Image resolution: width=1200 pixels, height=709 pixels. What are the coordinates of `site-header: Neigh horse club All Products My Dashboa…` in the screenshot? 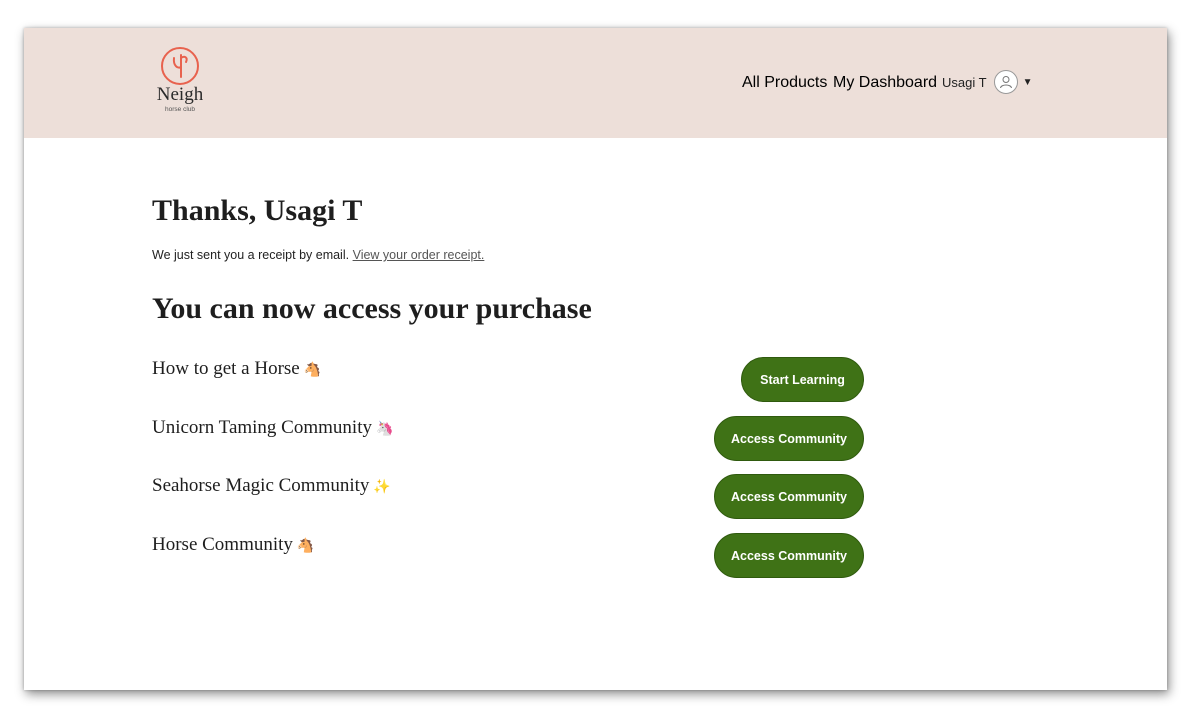 It's located at (595, 83).